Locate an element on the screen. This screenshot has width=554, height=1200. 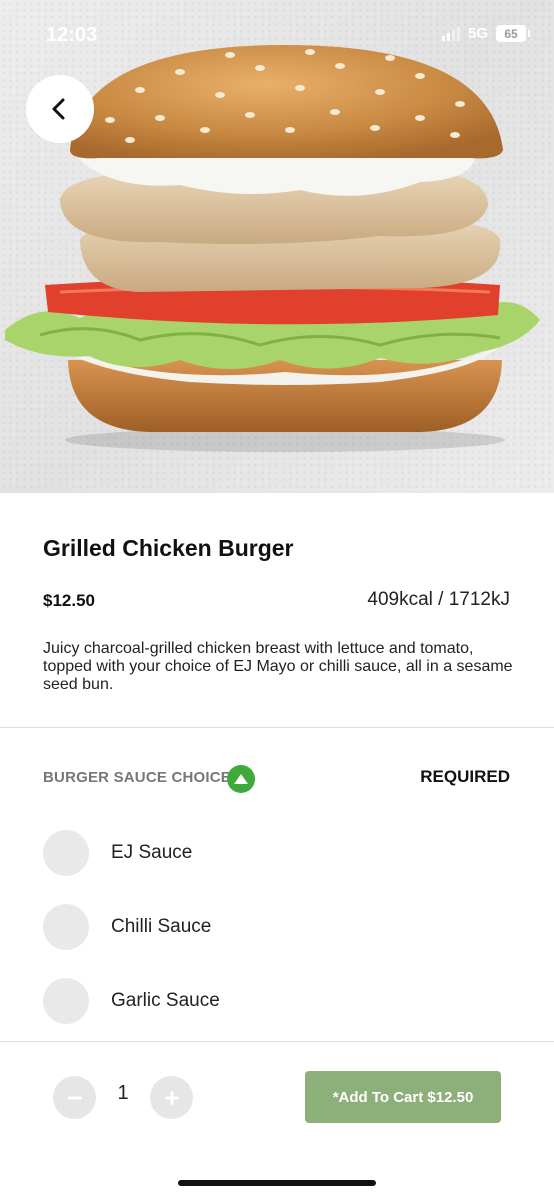
increment-button is located at coordinates (171, 1097).